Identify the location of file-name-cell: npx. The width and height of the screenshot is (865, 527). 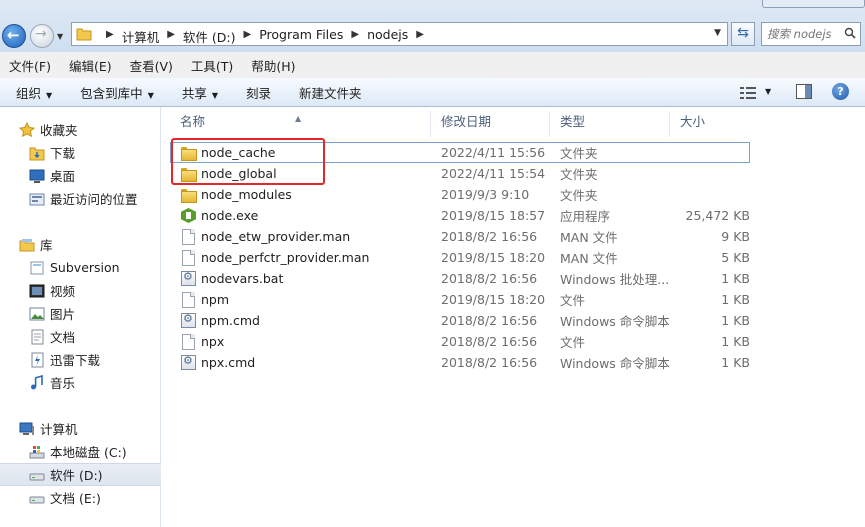
(300, 341).